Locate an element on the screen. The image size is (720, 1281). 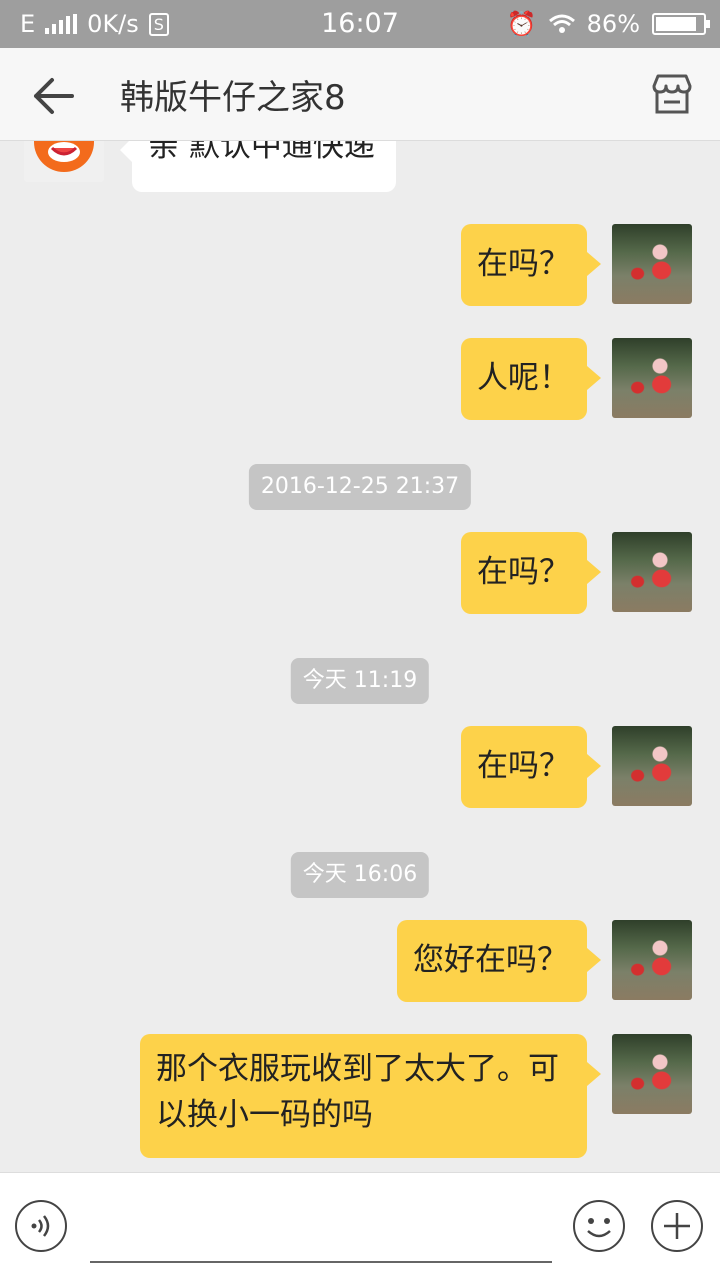
status-bar: E 0K/s S 16:07 ⏰ 86% is located at coordinates (360, 24).